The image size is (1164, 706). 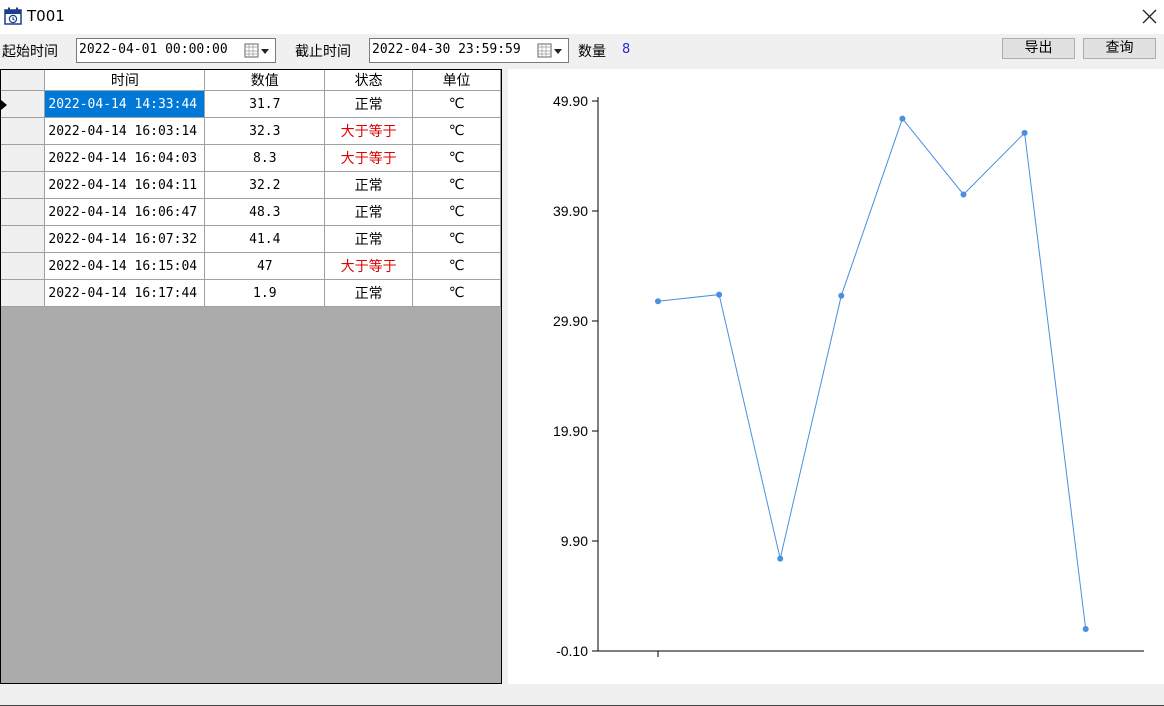 I want to click on cell-value: 1.9, so click(x=265, y=293).